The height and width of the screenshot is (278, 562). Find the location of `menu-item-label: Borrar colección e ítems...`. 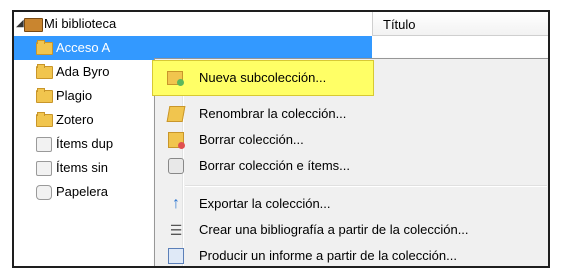

menu-item-label: Borrar colección e ítems... is located at coordinates (274, 165).